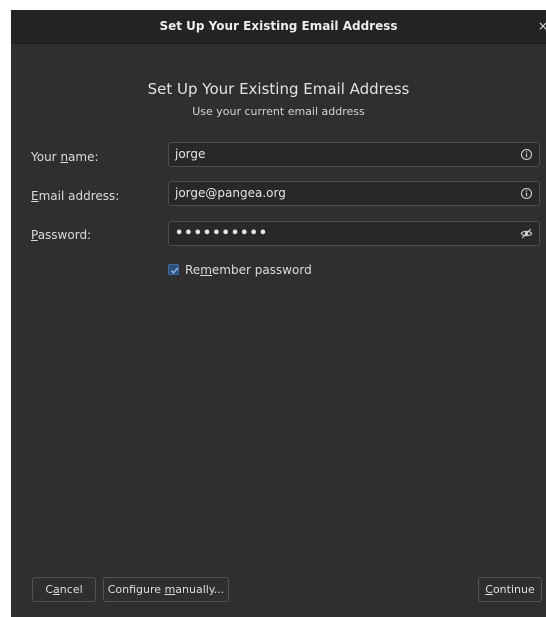 Image resolution: width=546 pixels, height=617 pixels. I want to click on name-label-mnemonic: n, so click(64, 157).